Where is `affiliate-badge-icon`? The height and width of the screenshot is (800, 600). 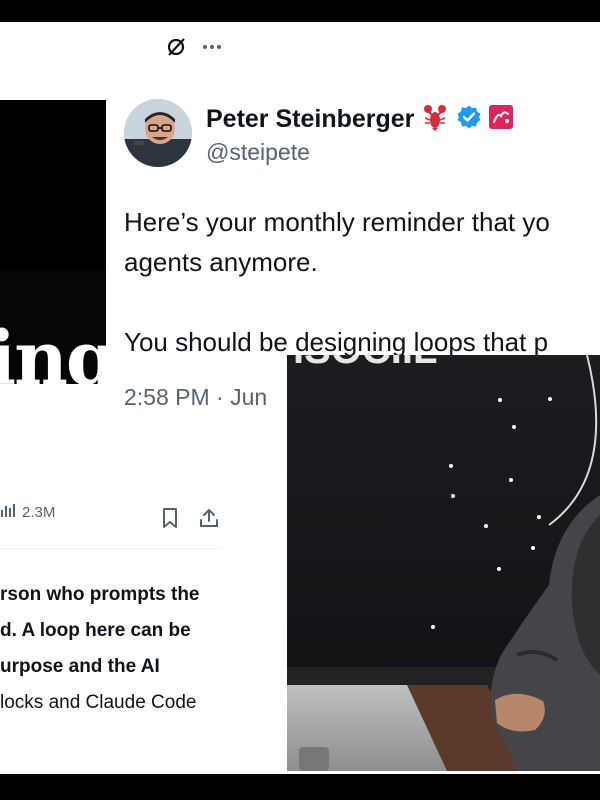
affiliate-badge-icon is located at coordinates (501, 119).